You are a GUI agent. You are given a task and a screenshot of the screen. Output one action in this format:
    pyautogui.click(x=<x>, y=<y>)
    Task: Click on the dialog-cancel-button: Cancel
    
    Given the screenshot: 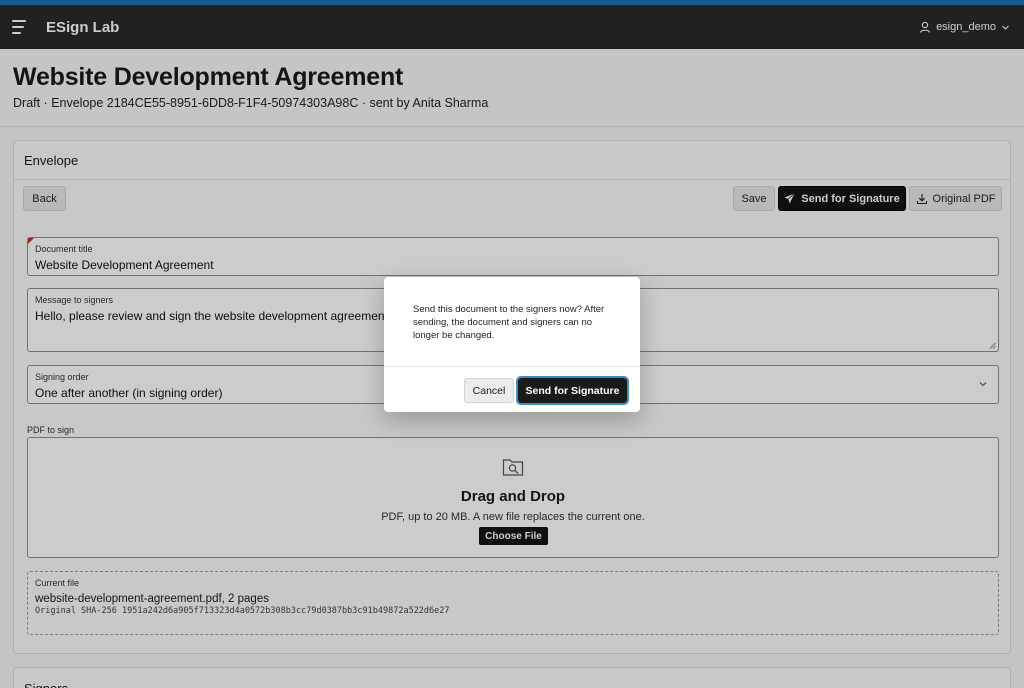 What is the action you would take?
    pyautogui.click(x=489, y=390)
    